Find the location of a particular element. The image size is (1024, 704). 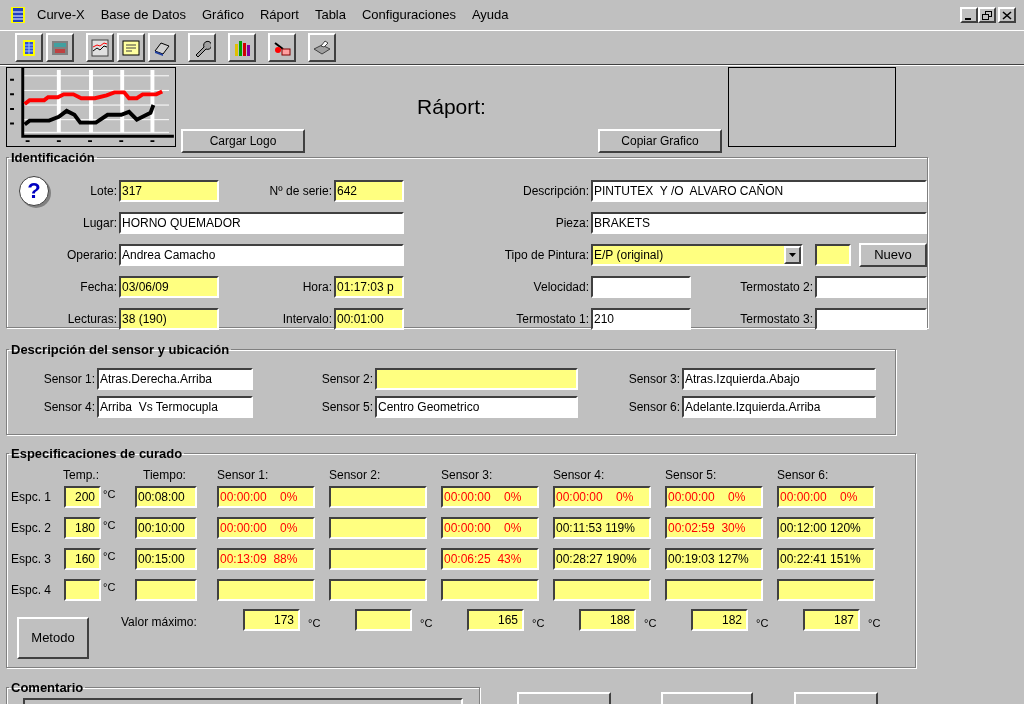

input-field: 00:10:00 is located at coordinates (166, 527).